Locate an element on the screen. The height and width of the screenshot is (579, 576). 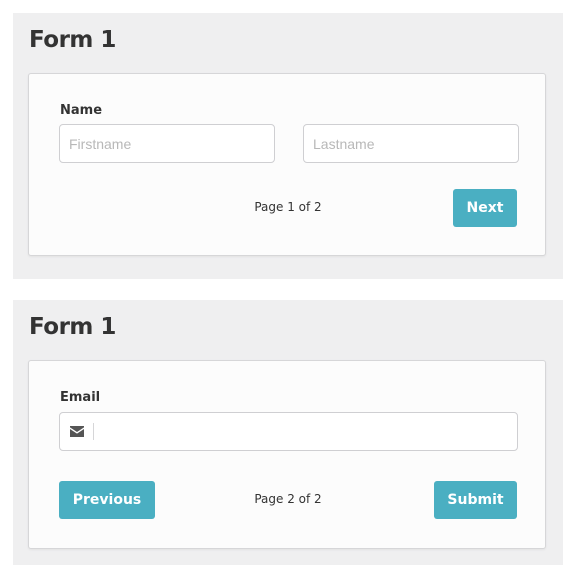
previous-button: Previous is located at coordinates (107, 500).